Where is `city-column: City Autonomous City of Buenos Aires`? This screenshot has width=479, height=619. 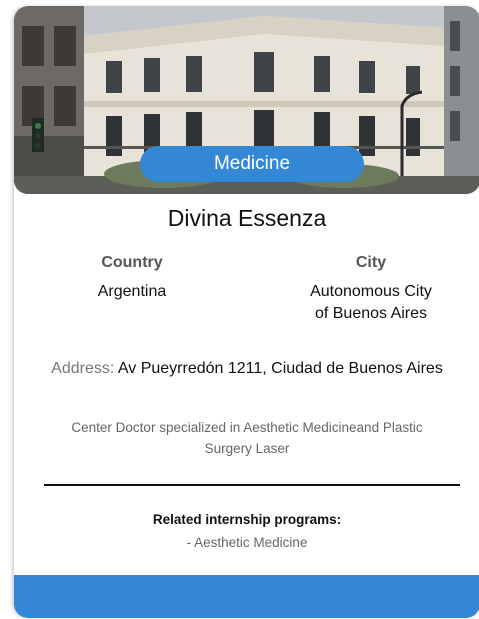
city-column: City Autonomous City of Buenos Aires is located at coordinates (371, 289).